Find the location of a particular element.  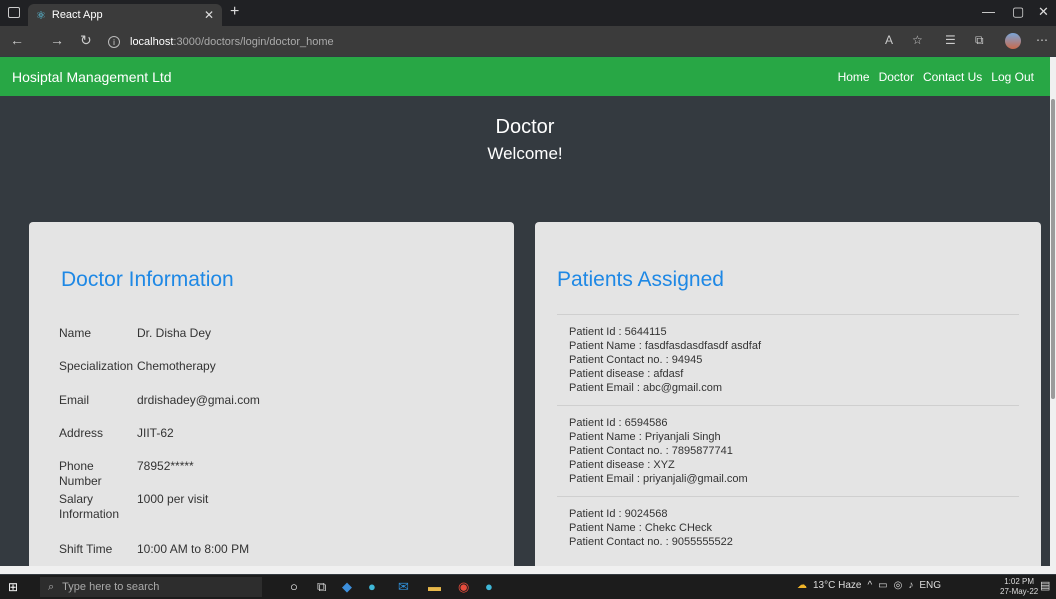

info-row-address: Address JIIT-62 is located at coordinates (116, 433).